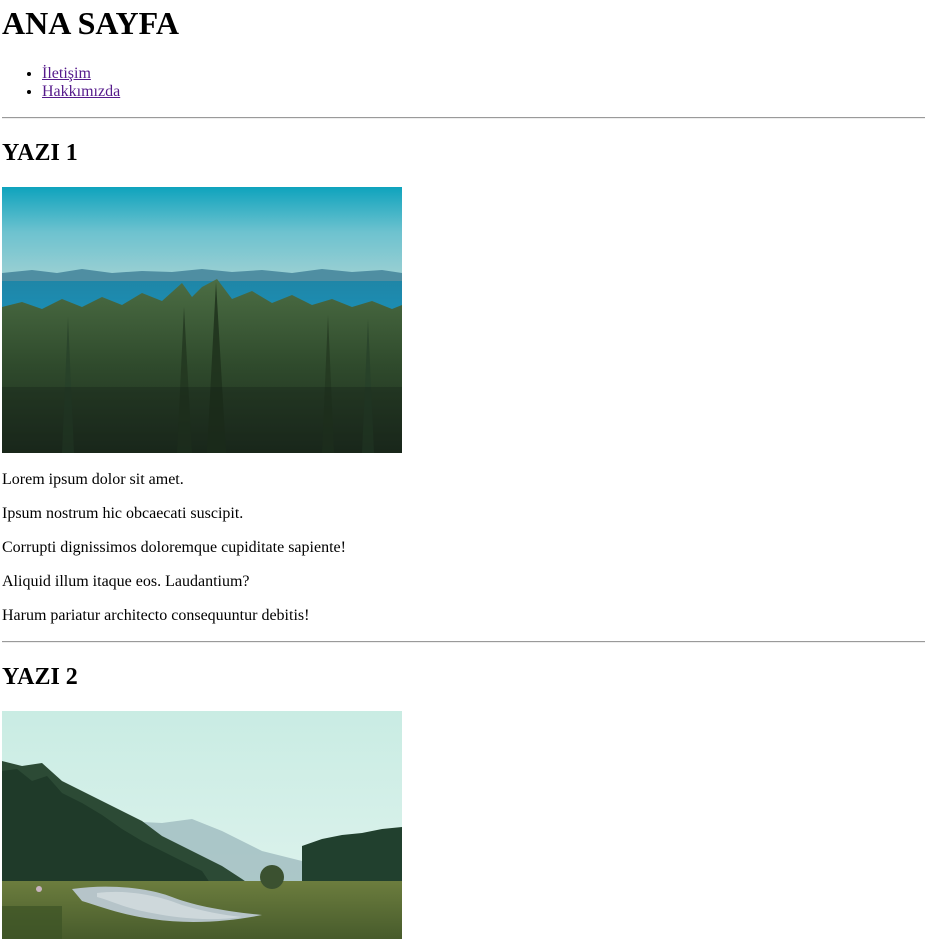 The height and width of the screenshot is (939, 926). I want to click on page-title: ANA SAYFA, so click(90, 23).